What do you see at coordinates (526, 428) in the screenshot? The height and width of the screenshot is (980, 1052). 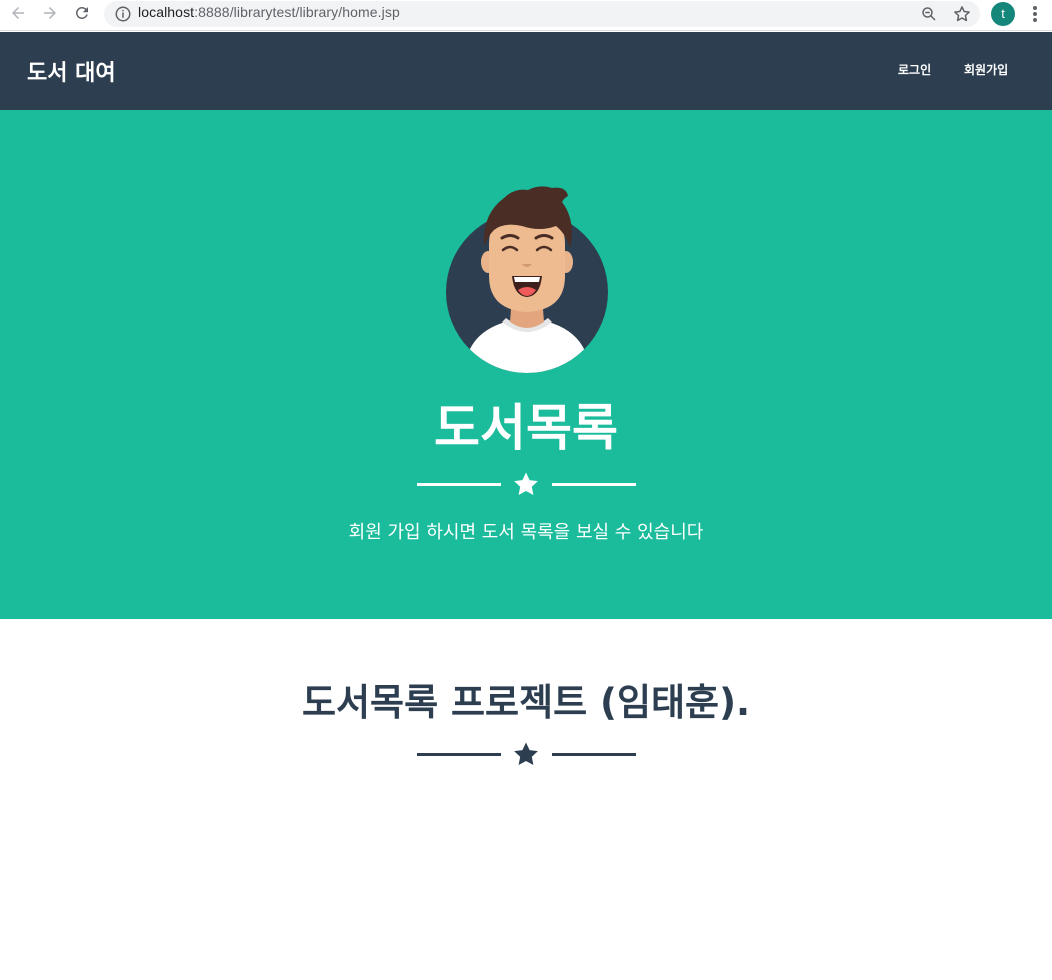 I see `masthead-title: 도서목록` at bounding box center [526, 428].